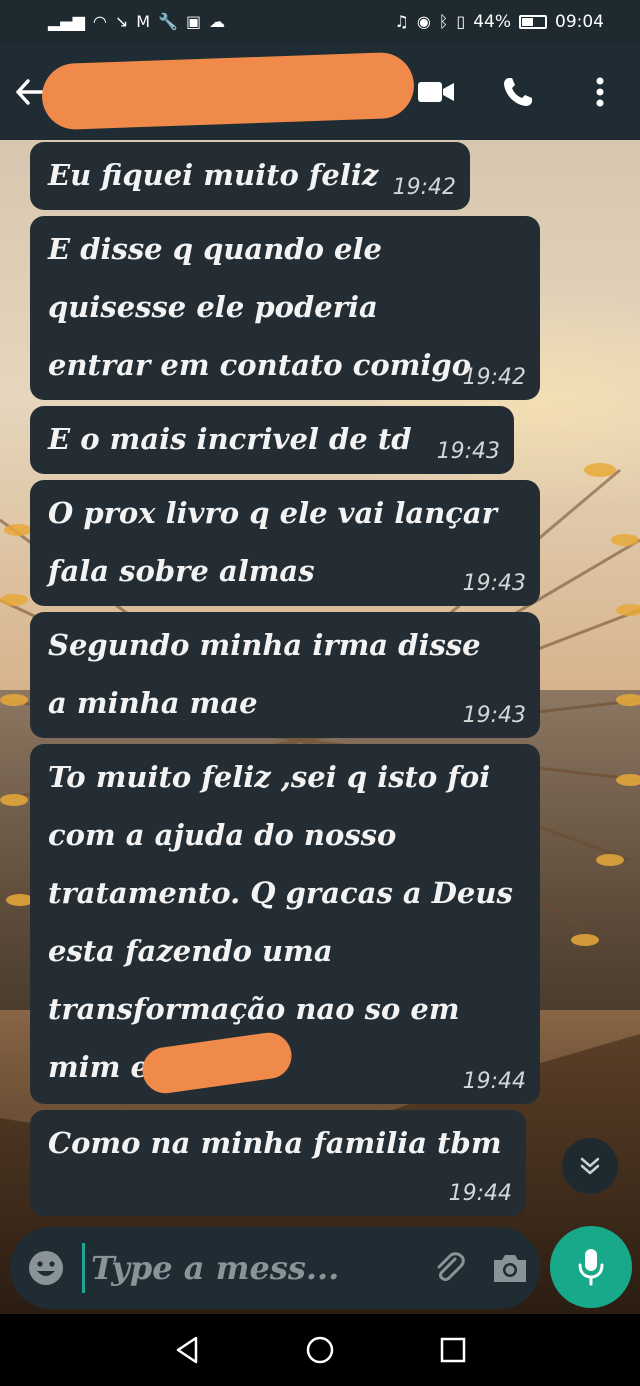 The width and height of the screenshot is (640, 1386). I want to click on voice-call-button, so click(518, 92).